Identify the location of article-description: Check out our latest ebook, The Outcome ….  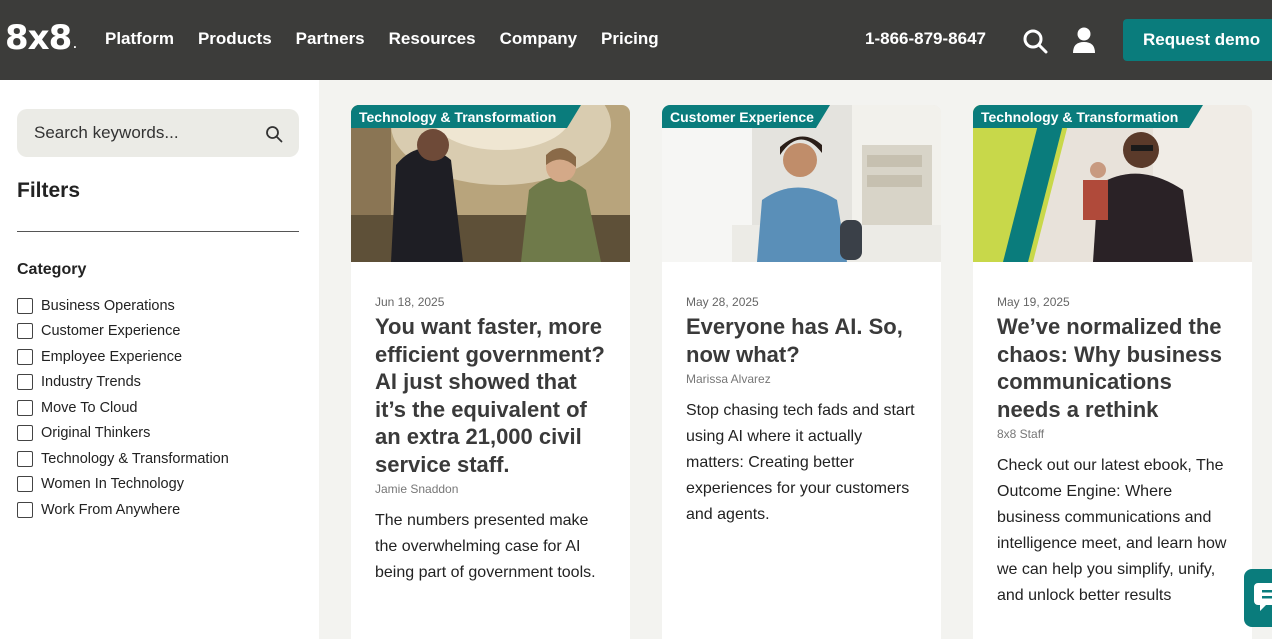
(1112, 530).